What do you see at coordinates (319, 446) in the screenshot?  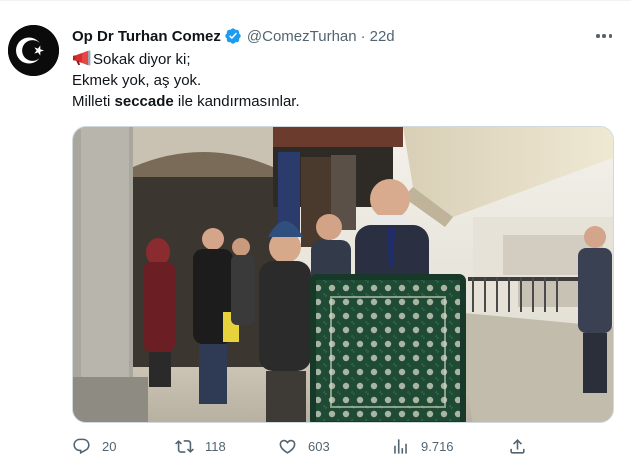 I see `like-count: 603` at bounding box center [319, 446].